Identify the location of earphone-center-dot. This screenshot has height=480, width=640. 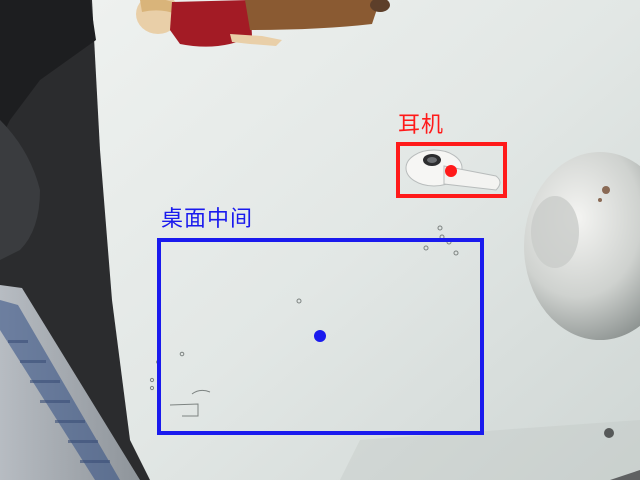
(451, 171).